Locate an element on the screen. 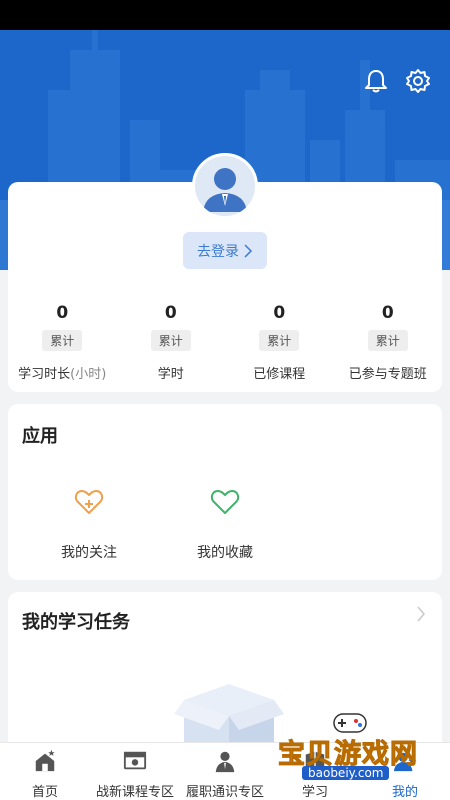 This screenshot has height=800, width=450. video-course-icon is located at coordinates (135, 760).